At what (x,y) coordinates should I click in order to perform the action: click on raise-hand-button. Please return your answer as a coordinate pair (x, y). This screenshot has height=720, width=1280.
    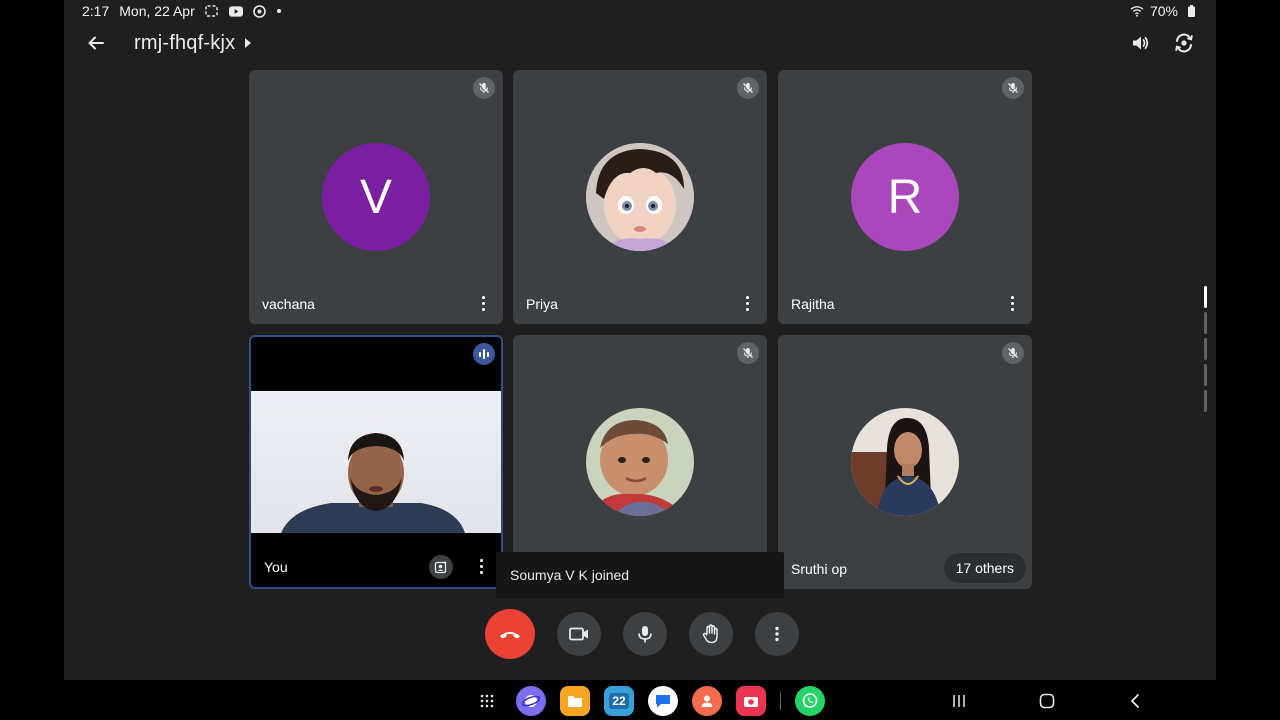
    Looking at the image, I should click on (711, 634).